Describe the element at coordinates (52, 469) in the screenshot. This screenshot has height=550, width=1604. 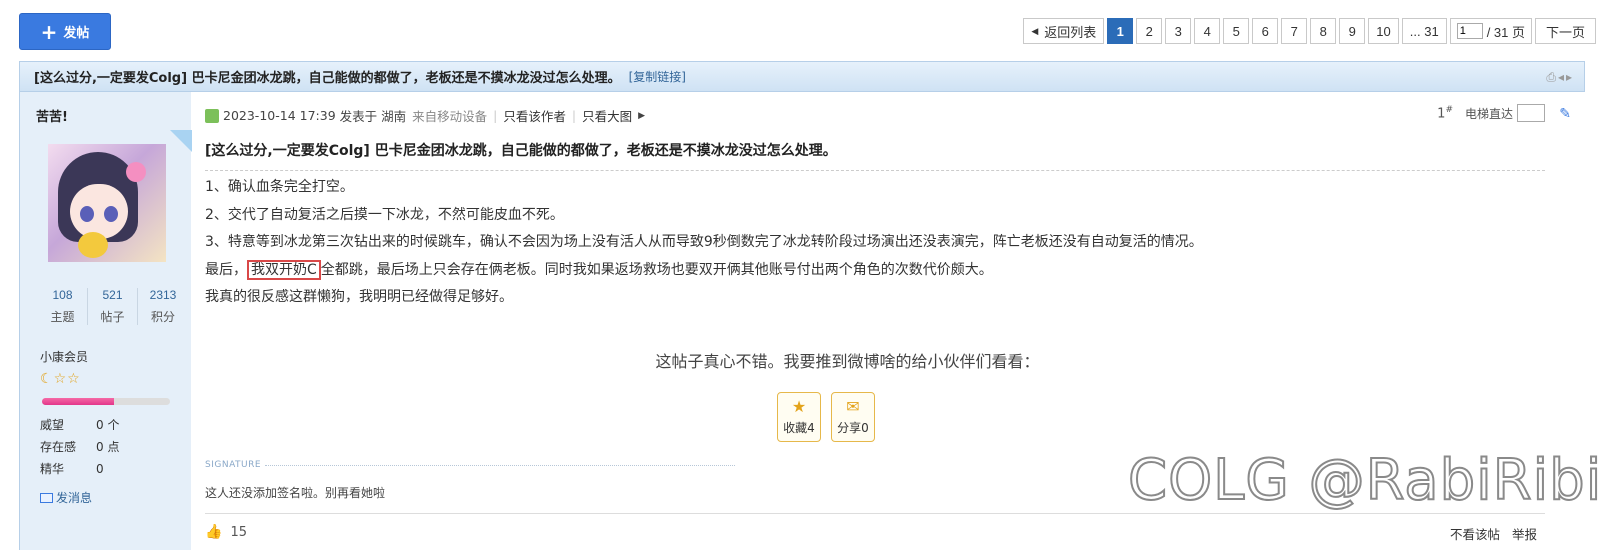
I see `prop-key: 精华` at that location.